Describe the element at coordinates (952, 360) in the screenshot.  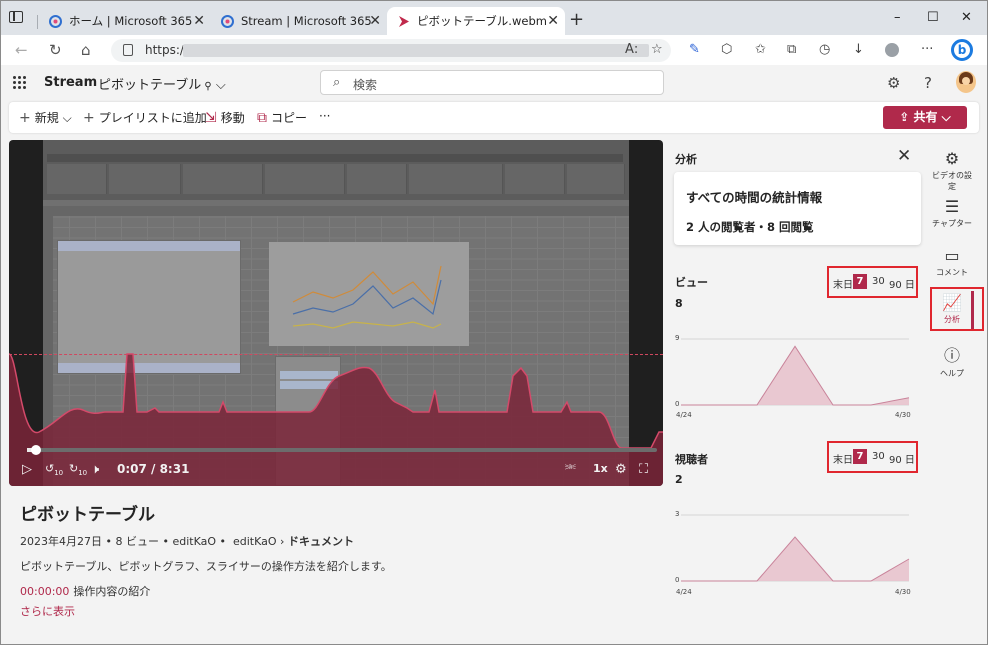
I see `rail-help: ⓘ ヘルプ` at that location.